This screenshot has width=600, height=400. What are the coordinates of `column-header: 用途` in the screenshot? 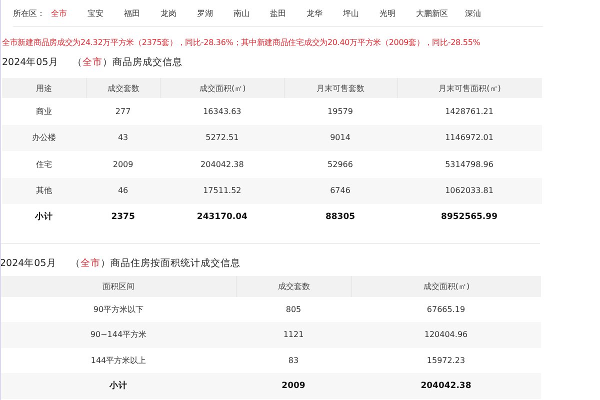 It's located at (43, 88).